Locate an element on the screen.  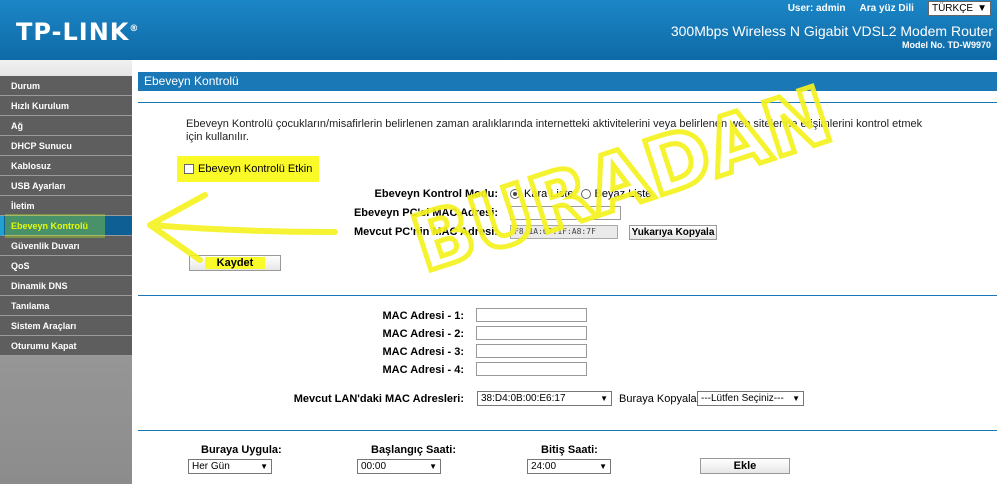
mode-label: Ebeveyn Kontrol Modu: is located at coordinates (436, 194).